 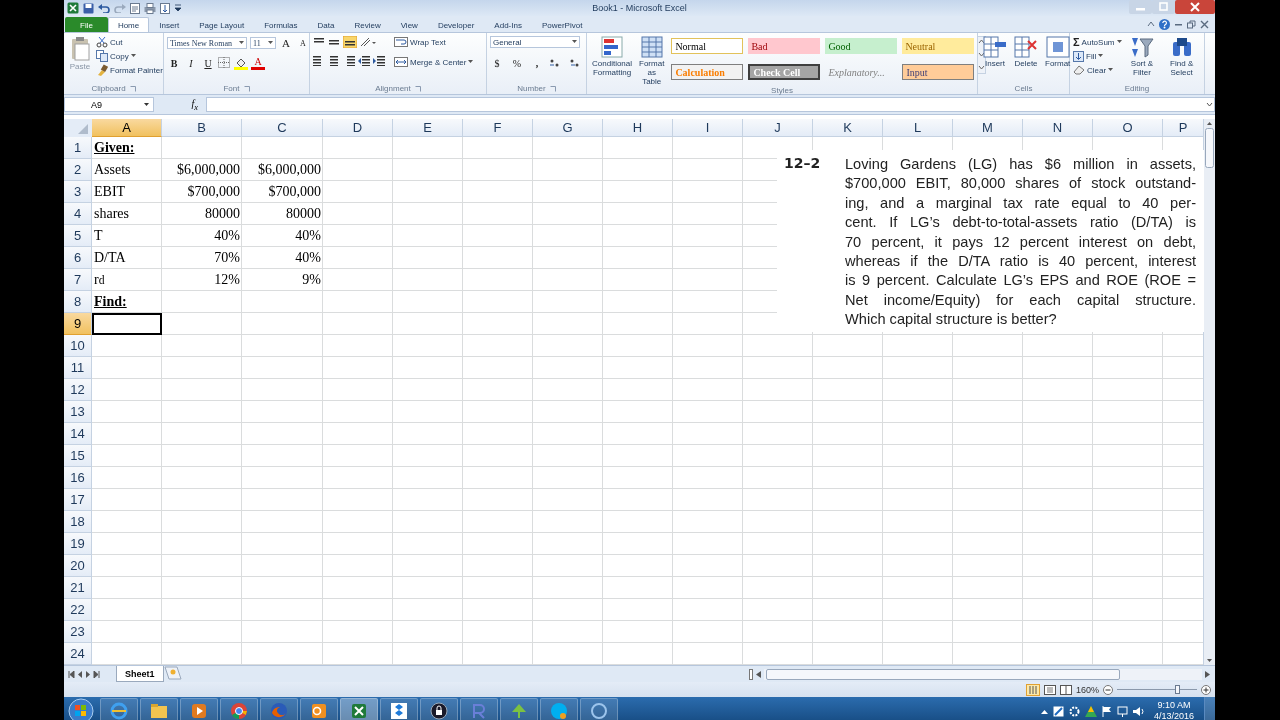 What do you see at coordinates (456, 24) in the screenshot?
I see `ribbon-tab: Developer` at bounding box center [456, 24].